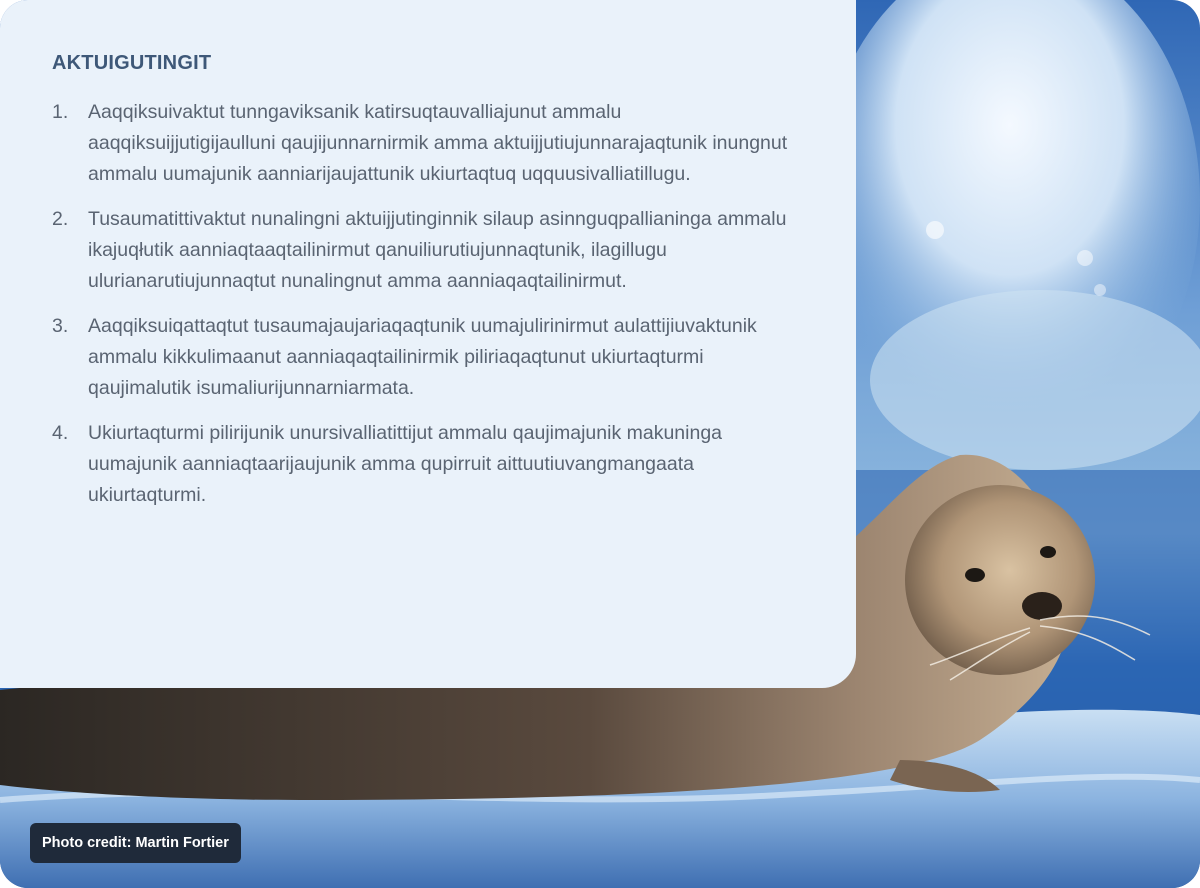 The height and width of the screenshot is (888, 1200). Describe the element at coordinates (60, 112) in the screenshot. I see `objective-number: 1.` at that location.